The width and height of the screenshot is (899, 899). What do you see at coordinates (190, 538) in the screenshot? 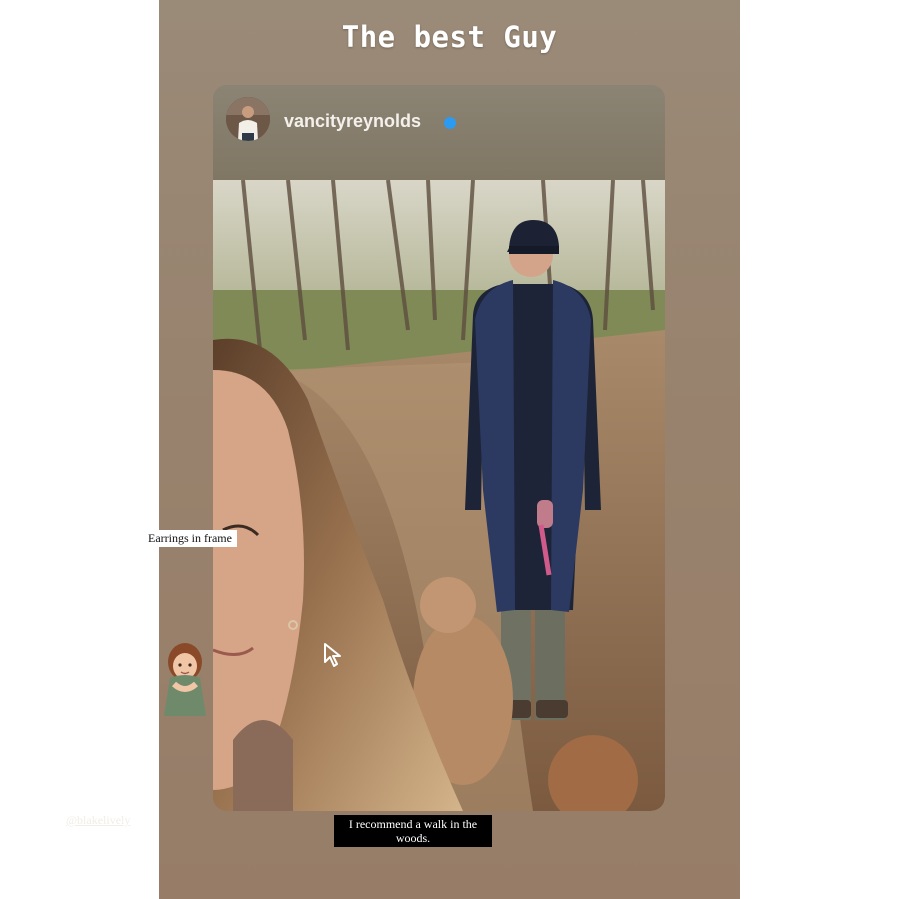
I see `earrings-sticker: Earrings in frame` at bounding box center [190, 538].